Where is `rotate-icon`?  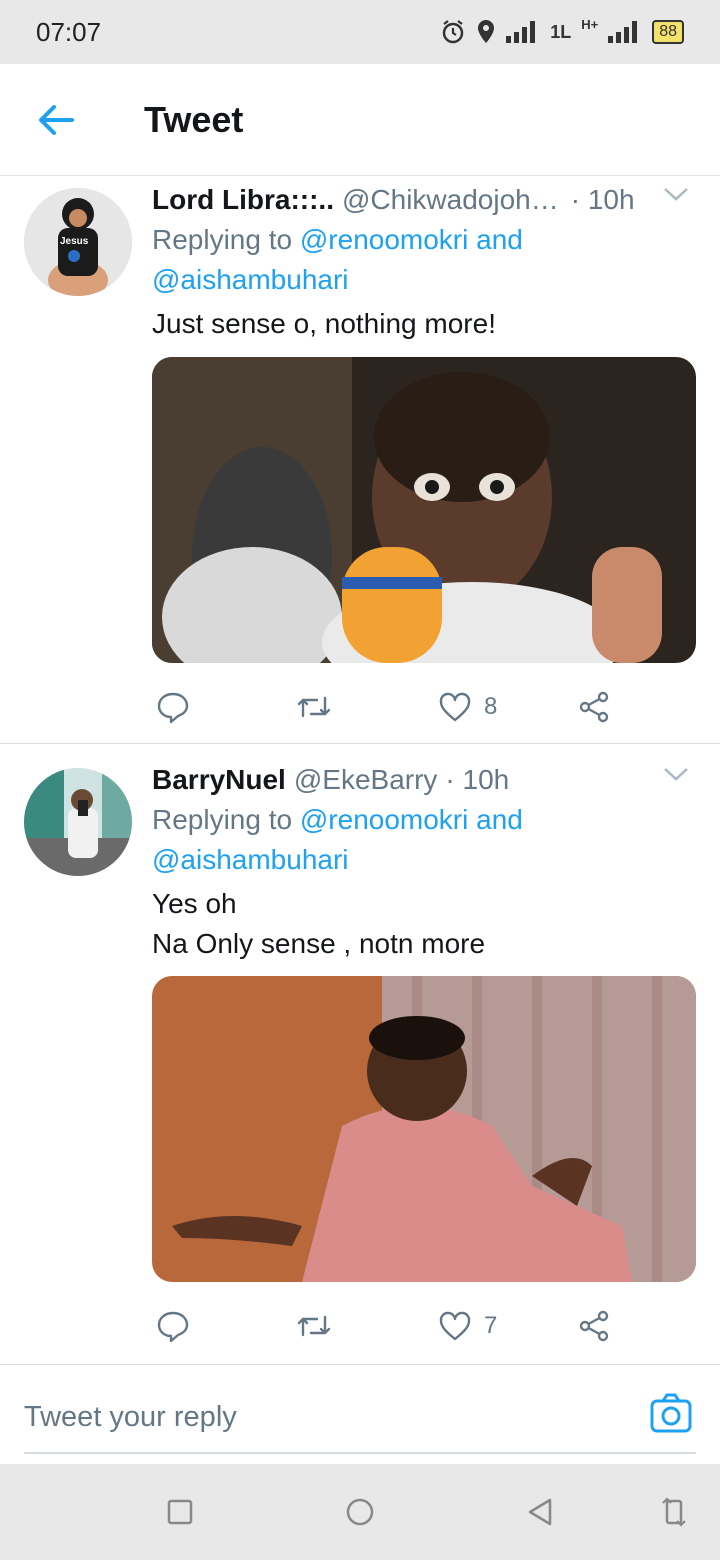
rotate-icon is located at coordinates (674, 1512).